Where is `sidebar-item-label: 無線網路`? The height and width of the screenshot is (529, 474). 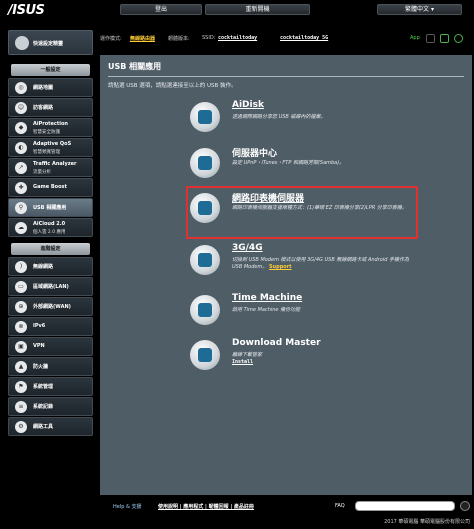 sidebar-item-label: 無線網路 is located at coordinates (43, 267).